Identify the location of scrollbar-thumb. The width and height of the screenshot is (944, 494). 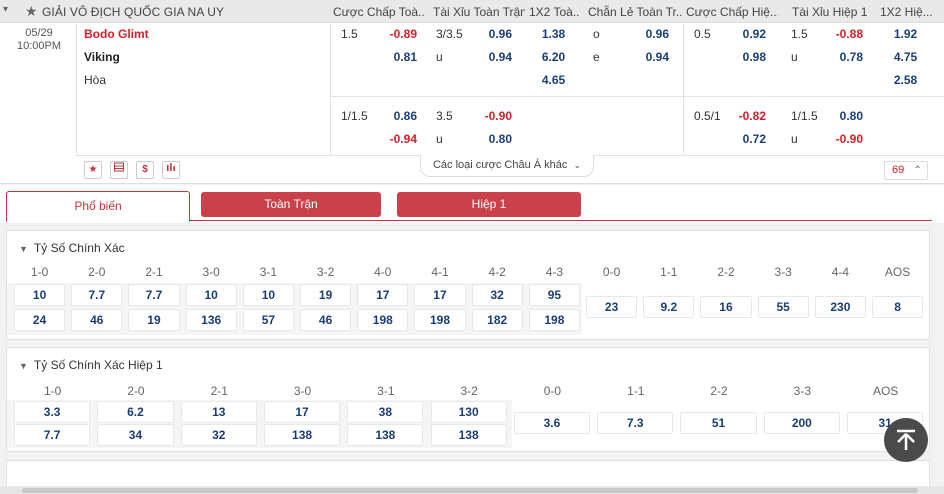
(470, 490).